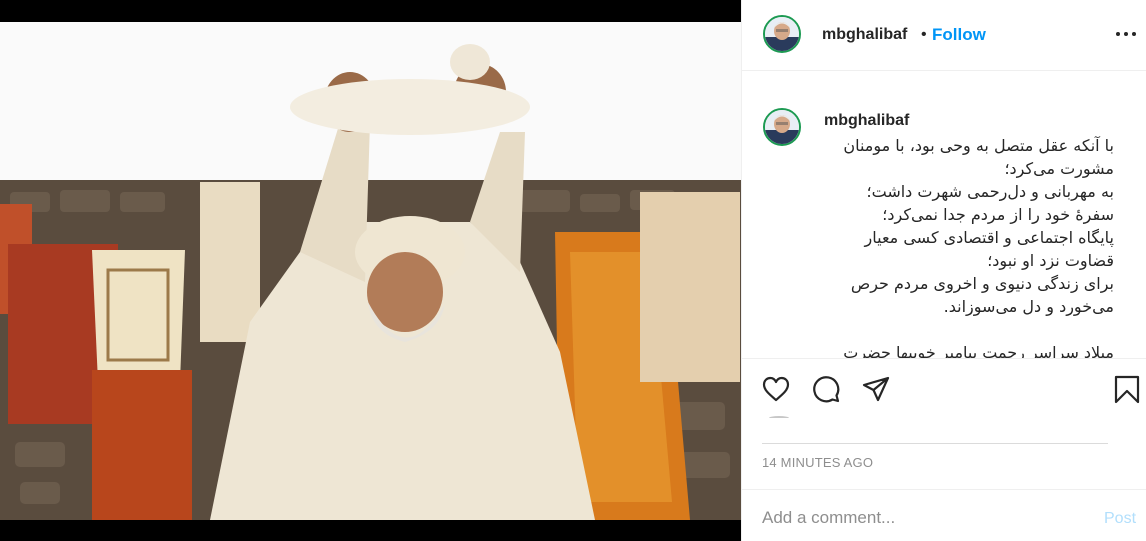 This screenshot has height=541, width=1146. What do you see at coordinates (876, 389) in the screenshot?
I see `send-icon` at bounding box center [876, 389].